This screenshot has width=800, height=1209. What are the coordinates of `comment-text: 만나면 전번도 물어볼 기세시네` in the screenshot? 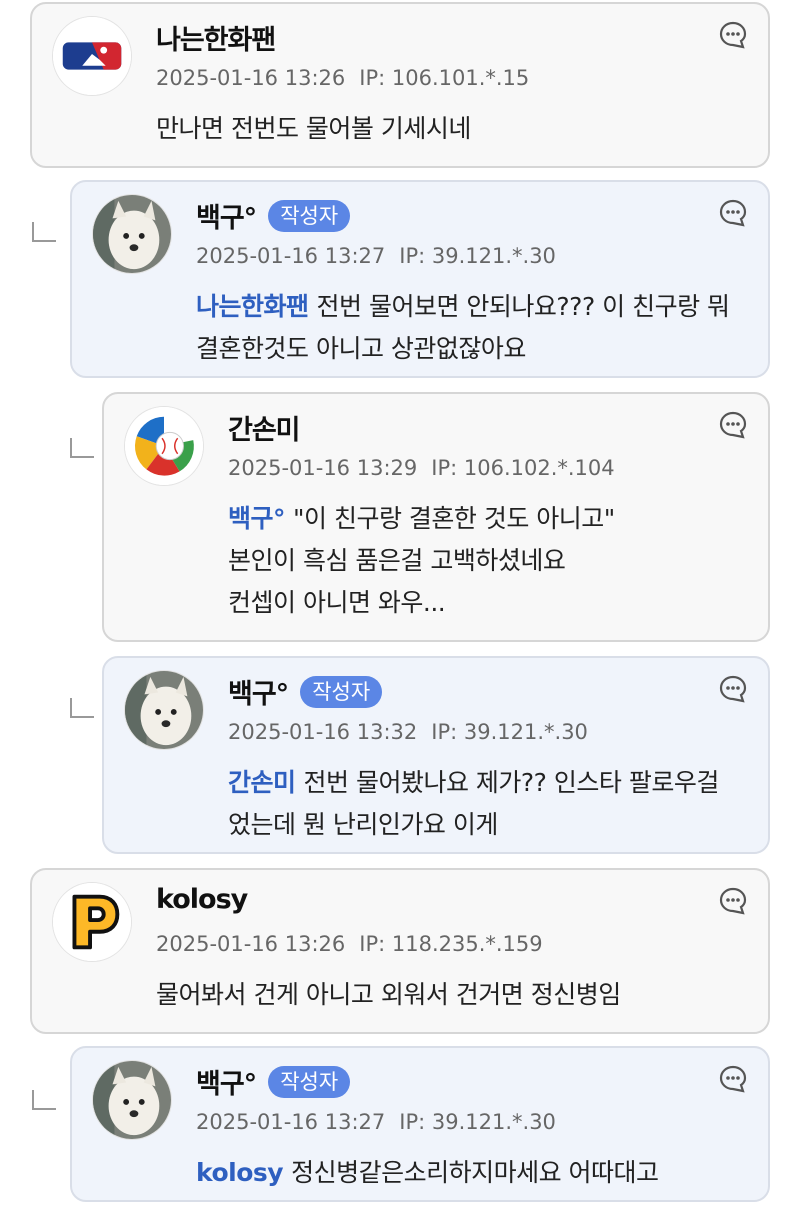 It's located at (313, 128).